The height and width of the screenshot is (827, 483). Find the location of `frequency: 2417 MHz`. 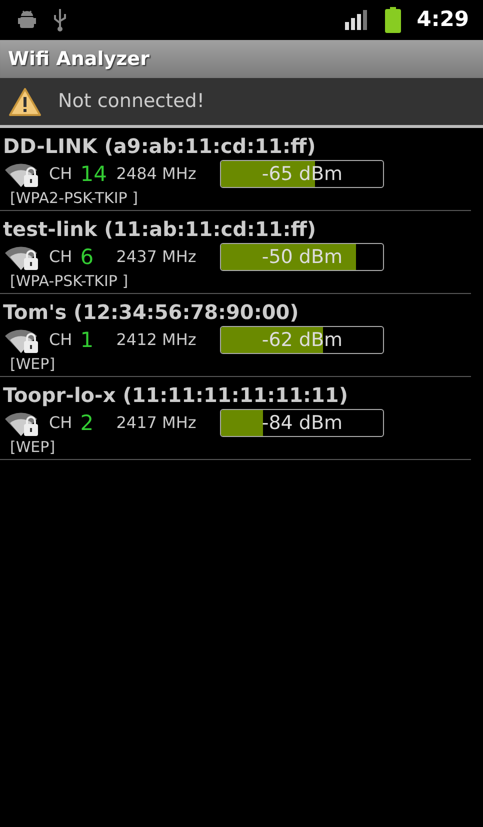

frequency: 2417 MHz is located at coordinates (157, 423).